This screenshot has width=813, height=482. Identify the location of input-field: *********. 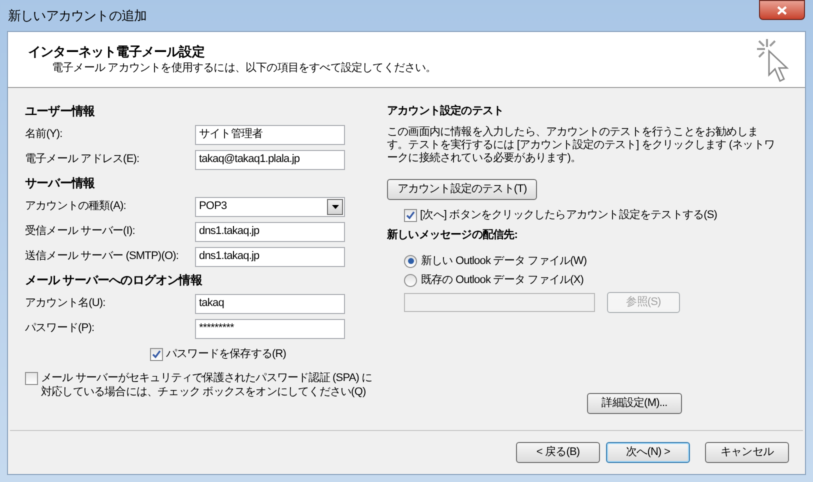
(270, 328).